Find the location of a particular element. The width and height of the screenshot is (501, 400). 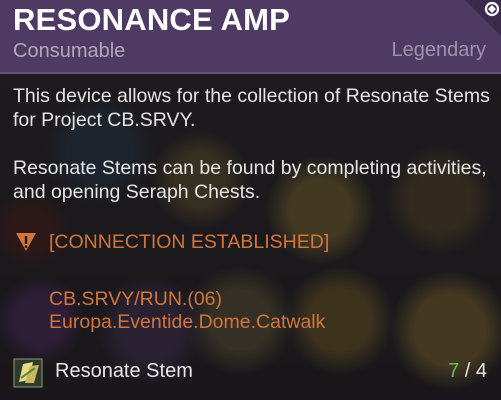

header-divider is located at coordinates (250, 73).